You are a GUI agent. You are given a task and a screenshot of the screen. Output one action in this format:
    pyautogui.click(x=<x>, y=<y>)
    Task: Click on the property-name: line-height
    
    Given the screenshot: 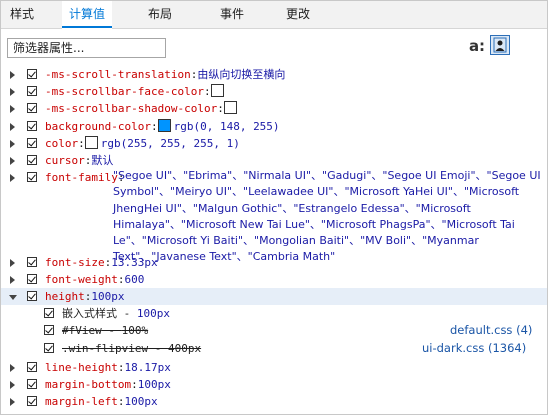 What is the action you would take?
    pyautogui.click(x=81, y=367)
    